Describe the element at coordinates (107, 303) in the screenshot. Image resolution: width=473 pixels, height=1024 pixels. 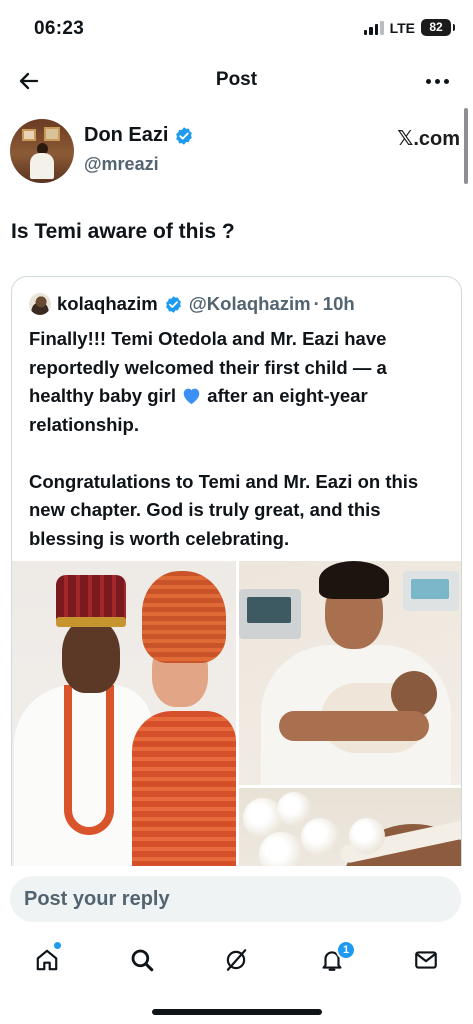
I see `quoted-author-name: kolaqhazim` at that location.